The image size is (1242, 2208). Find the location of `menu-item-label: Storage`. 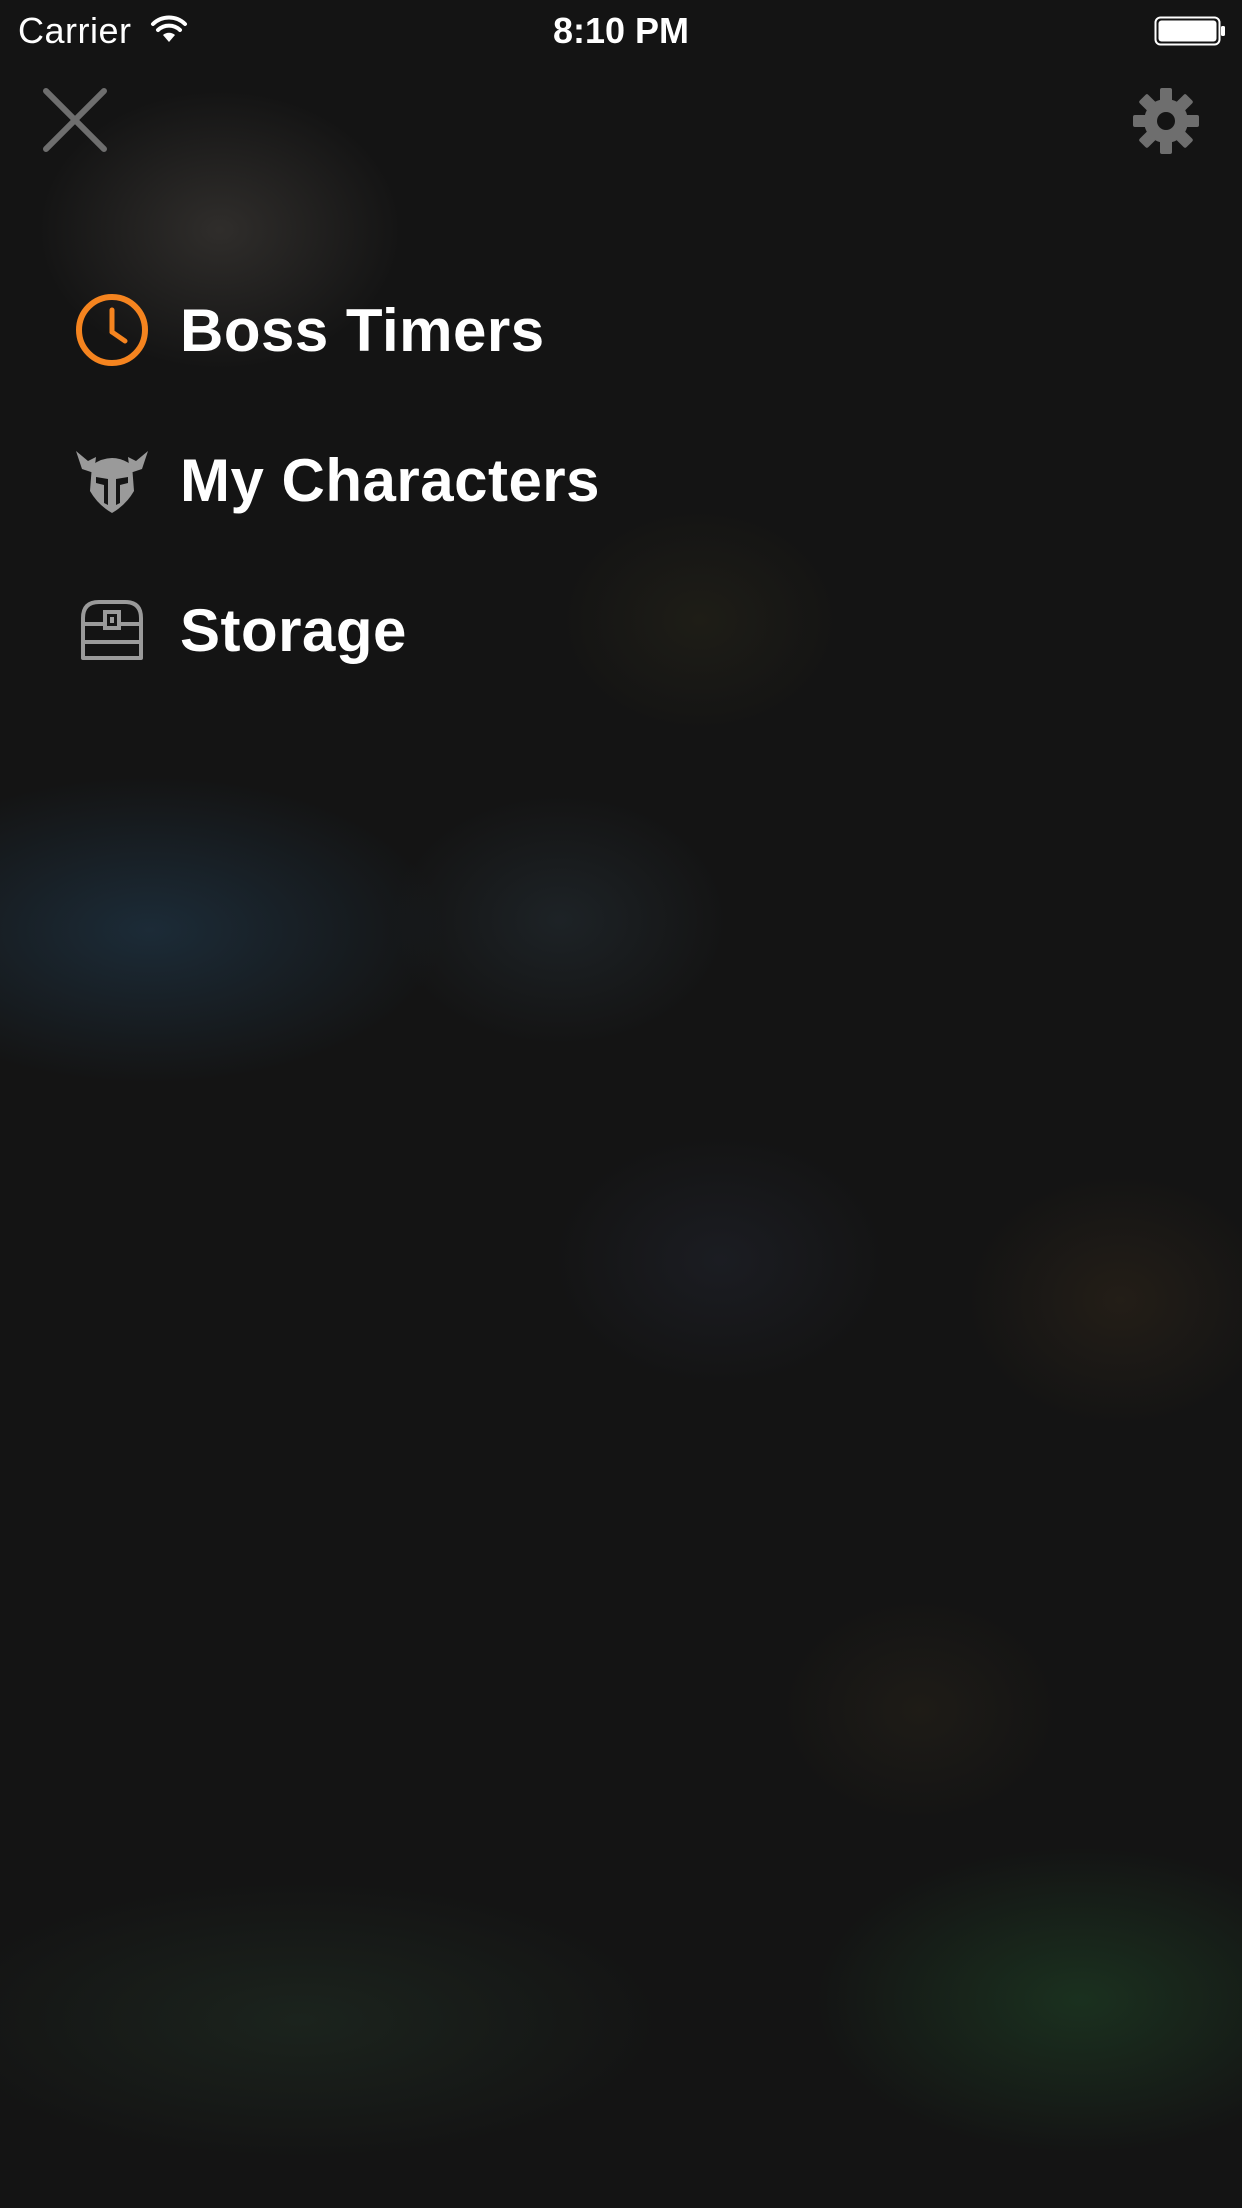

menu-item-label: Storage is located at coordinates (293, 630).